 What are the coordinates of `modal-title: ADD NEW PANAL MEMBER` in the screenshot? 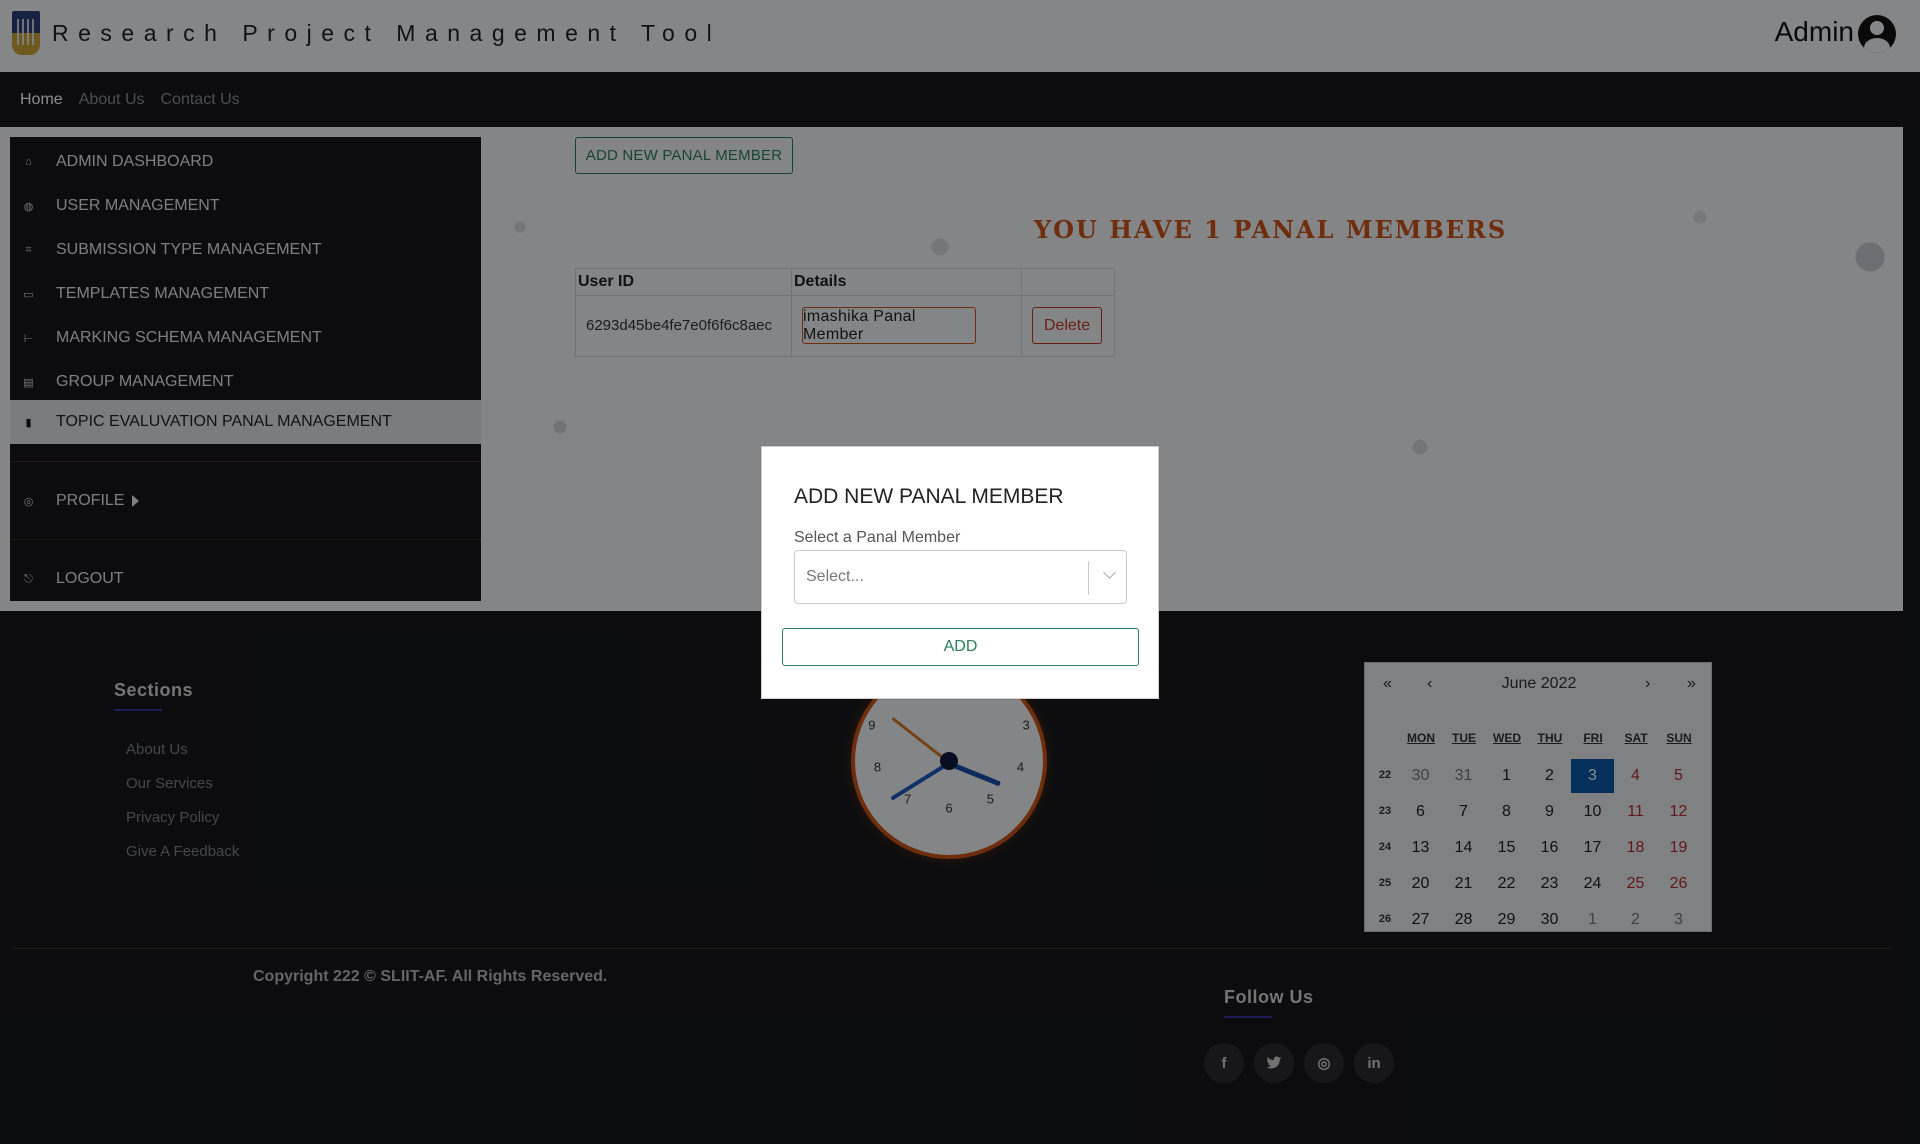 It's located at (929, 496).